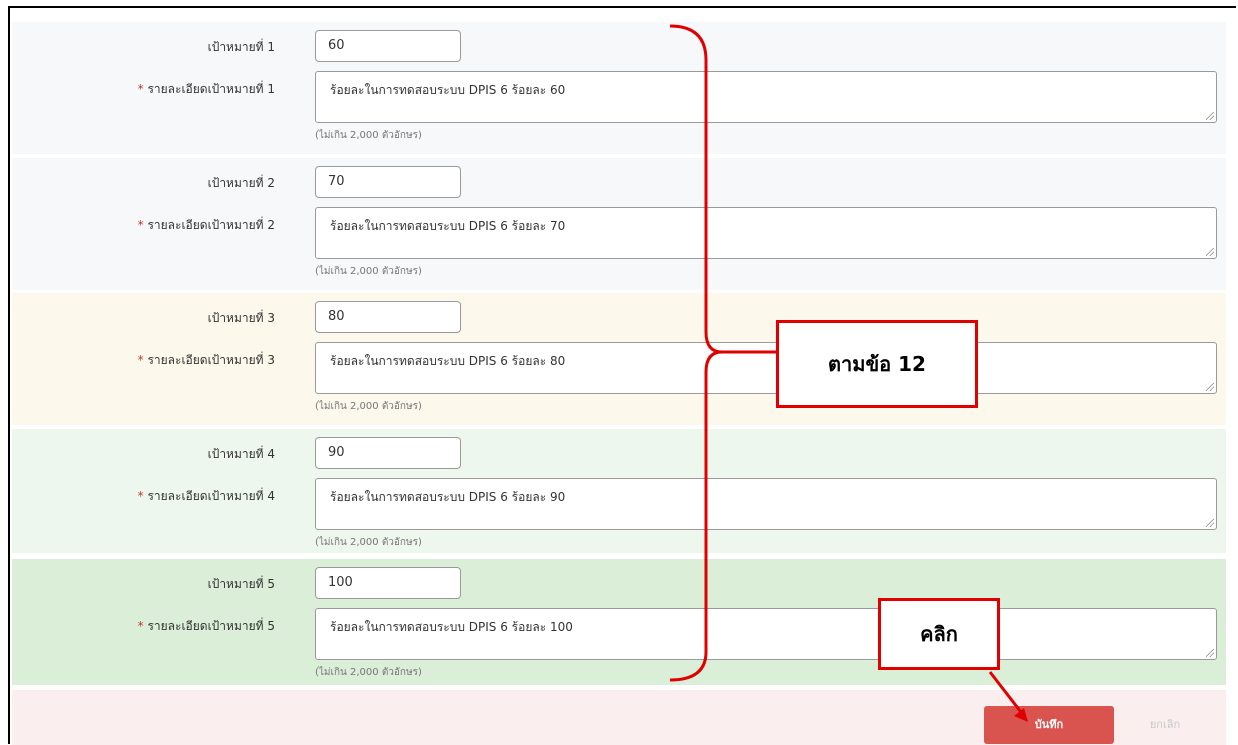 The height and width of the screenshot is (745, 1238). I want to click on target-value-input-5: 100, so click(388, 583).